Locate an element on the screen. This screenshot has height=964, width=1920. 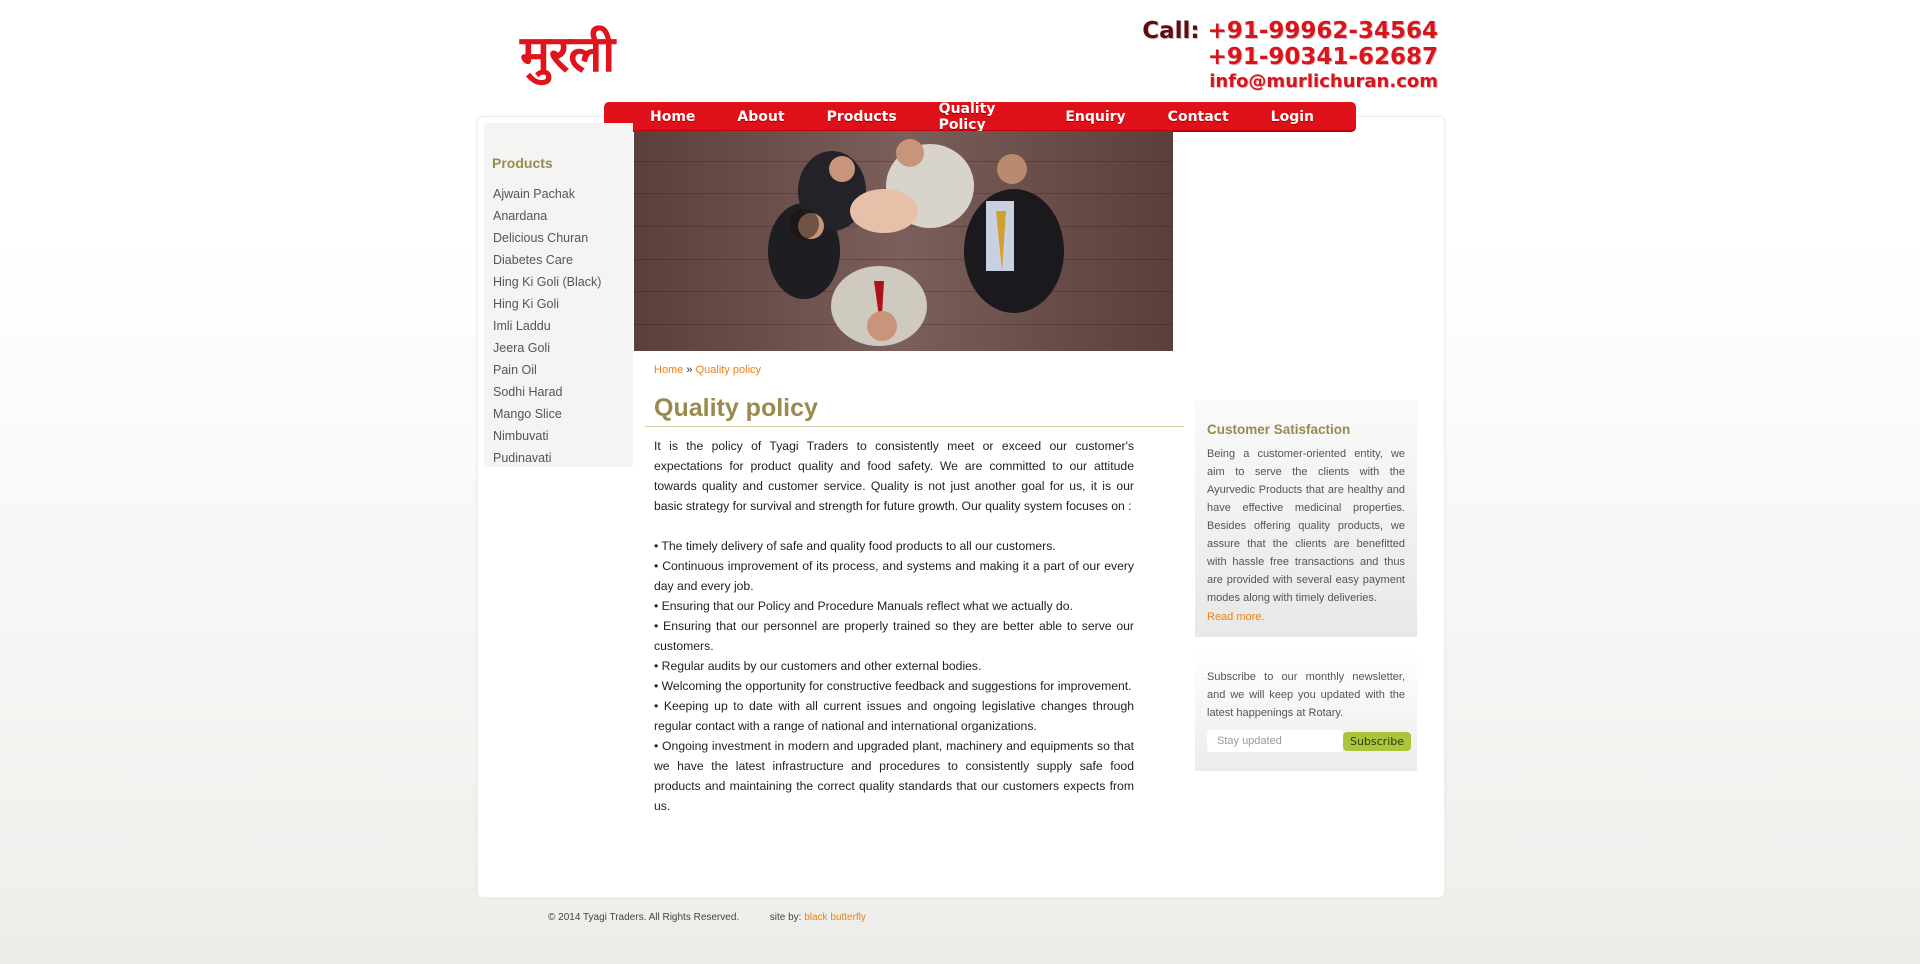
team-huddle-illustration is located at coordinates (916, 242).